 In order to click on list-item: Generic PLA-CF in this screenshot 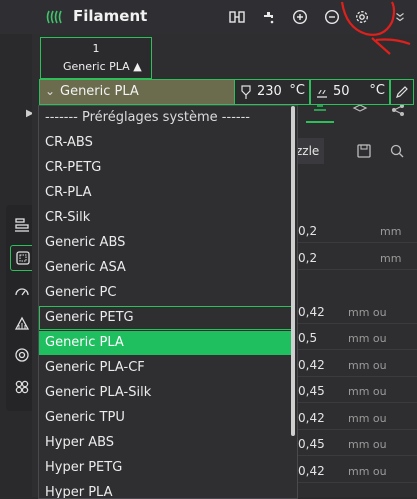, I will do `click(167, 368)`.